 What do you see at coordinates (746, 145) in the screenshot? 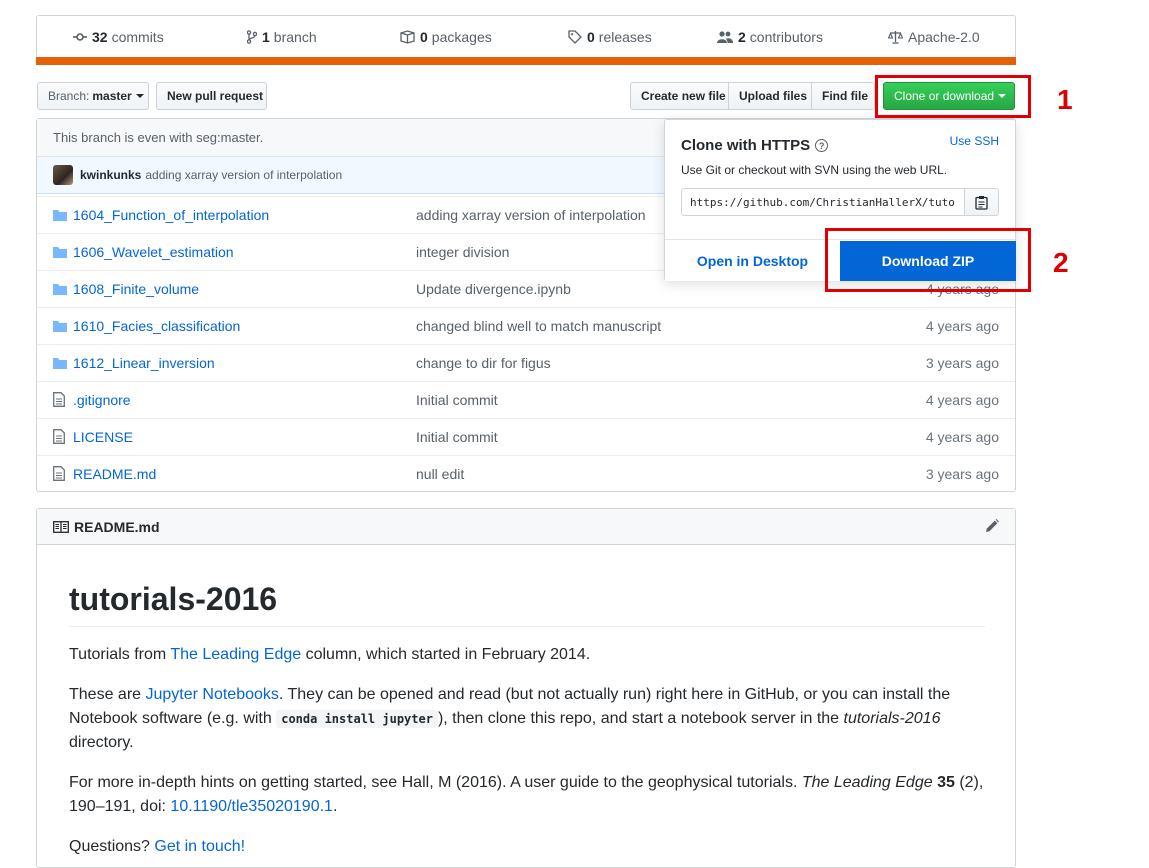
I see `clone-title-text: Clone with HTTPS` at bounding box center [746, 145].